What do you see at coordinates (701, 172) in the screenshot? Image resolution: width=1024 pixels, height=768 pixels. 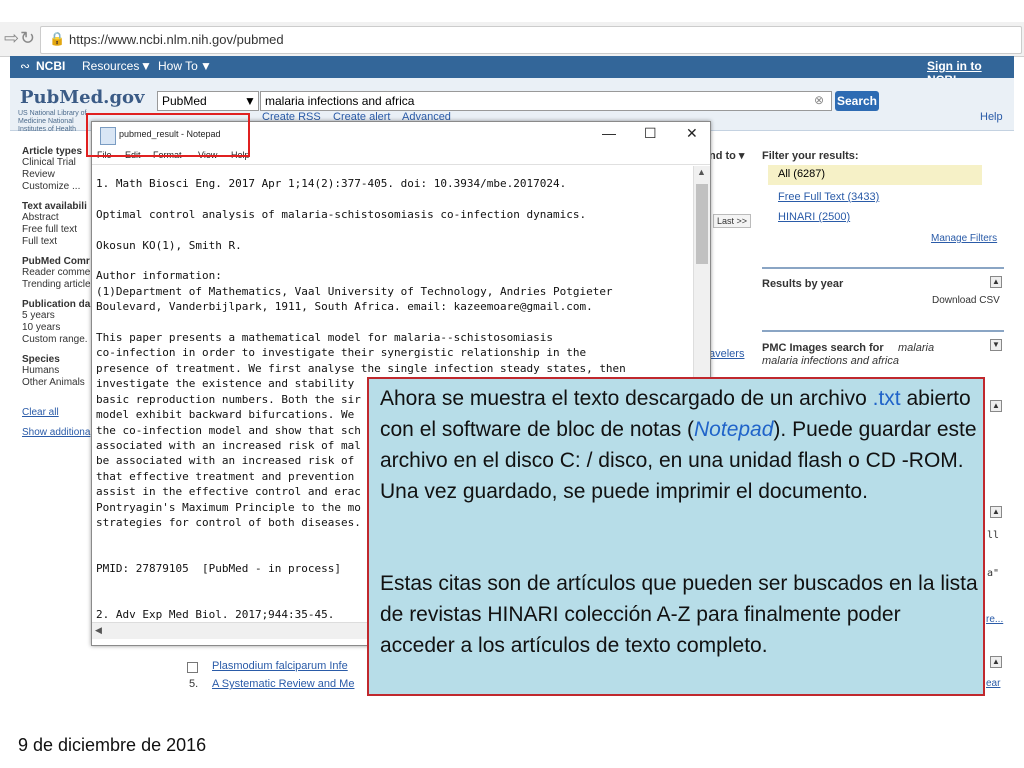 I see `scroll-up-icon: ▲` at bounding box center [701, 172].